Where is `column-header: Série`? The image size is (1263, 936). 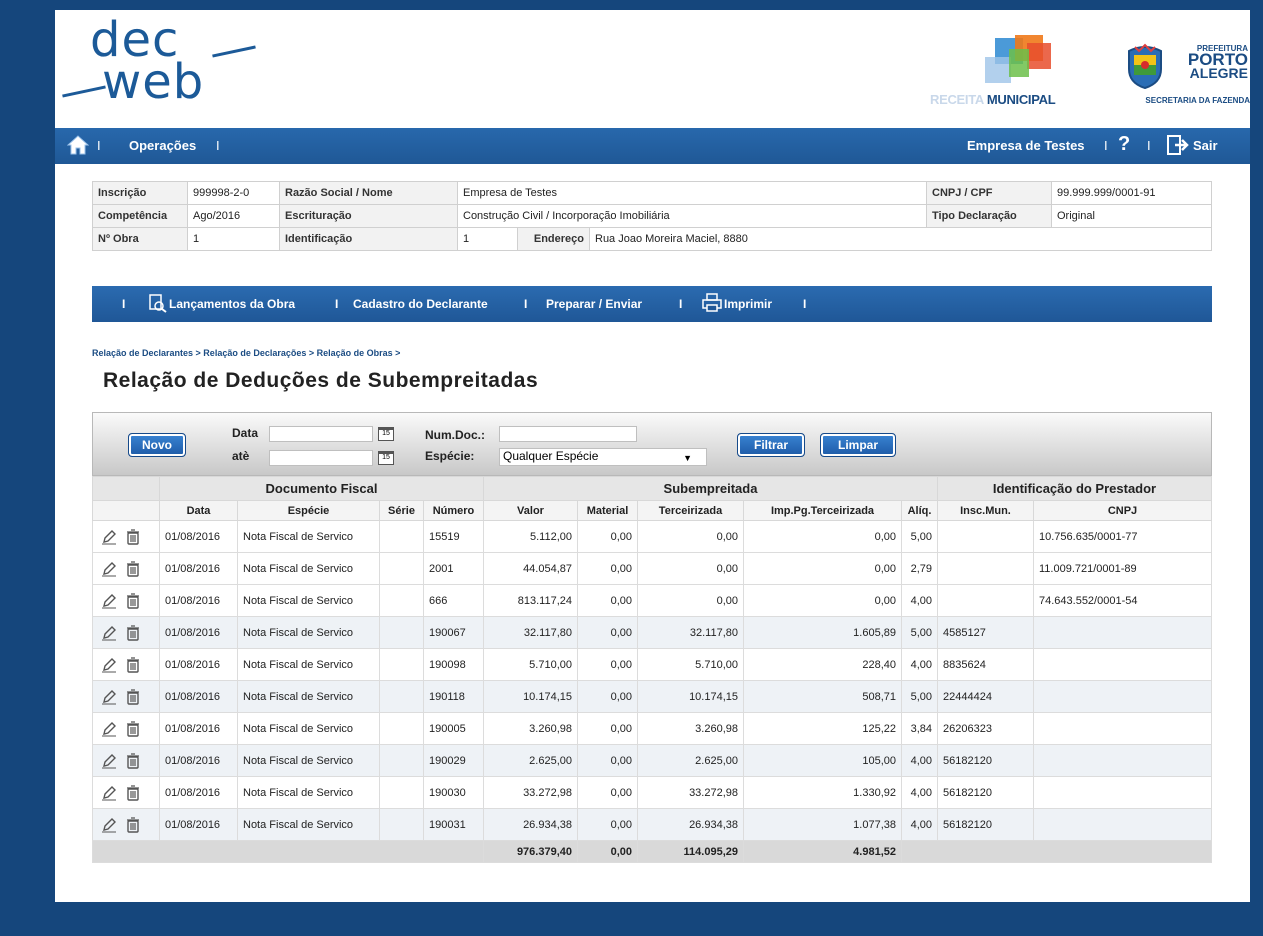
column-header: Série is located at coordinates (401, 510).